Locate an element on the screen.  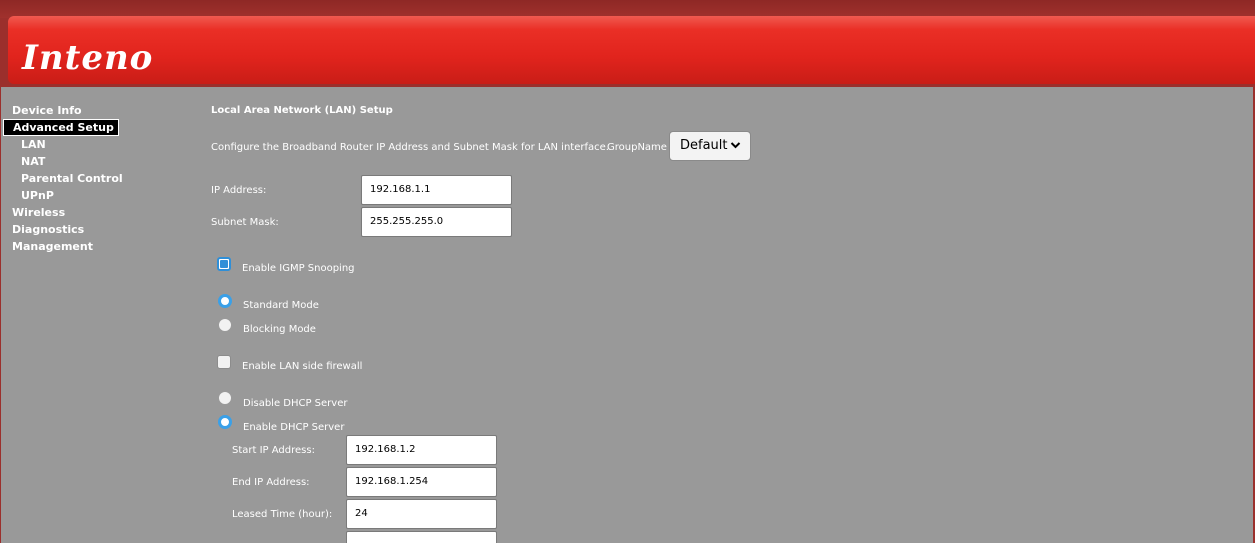
lan-firewall-label: Enable LAN side firewall is located at coordinates (302, 366).